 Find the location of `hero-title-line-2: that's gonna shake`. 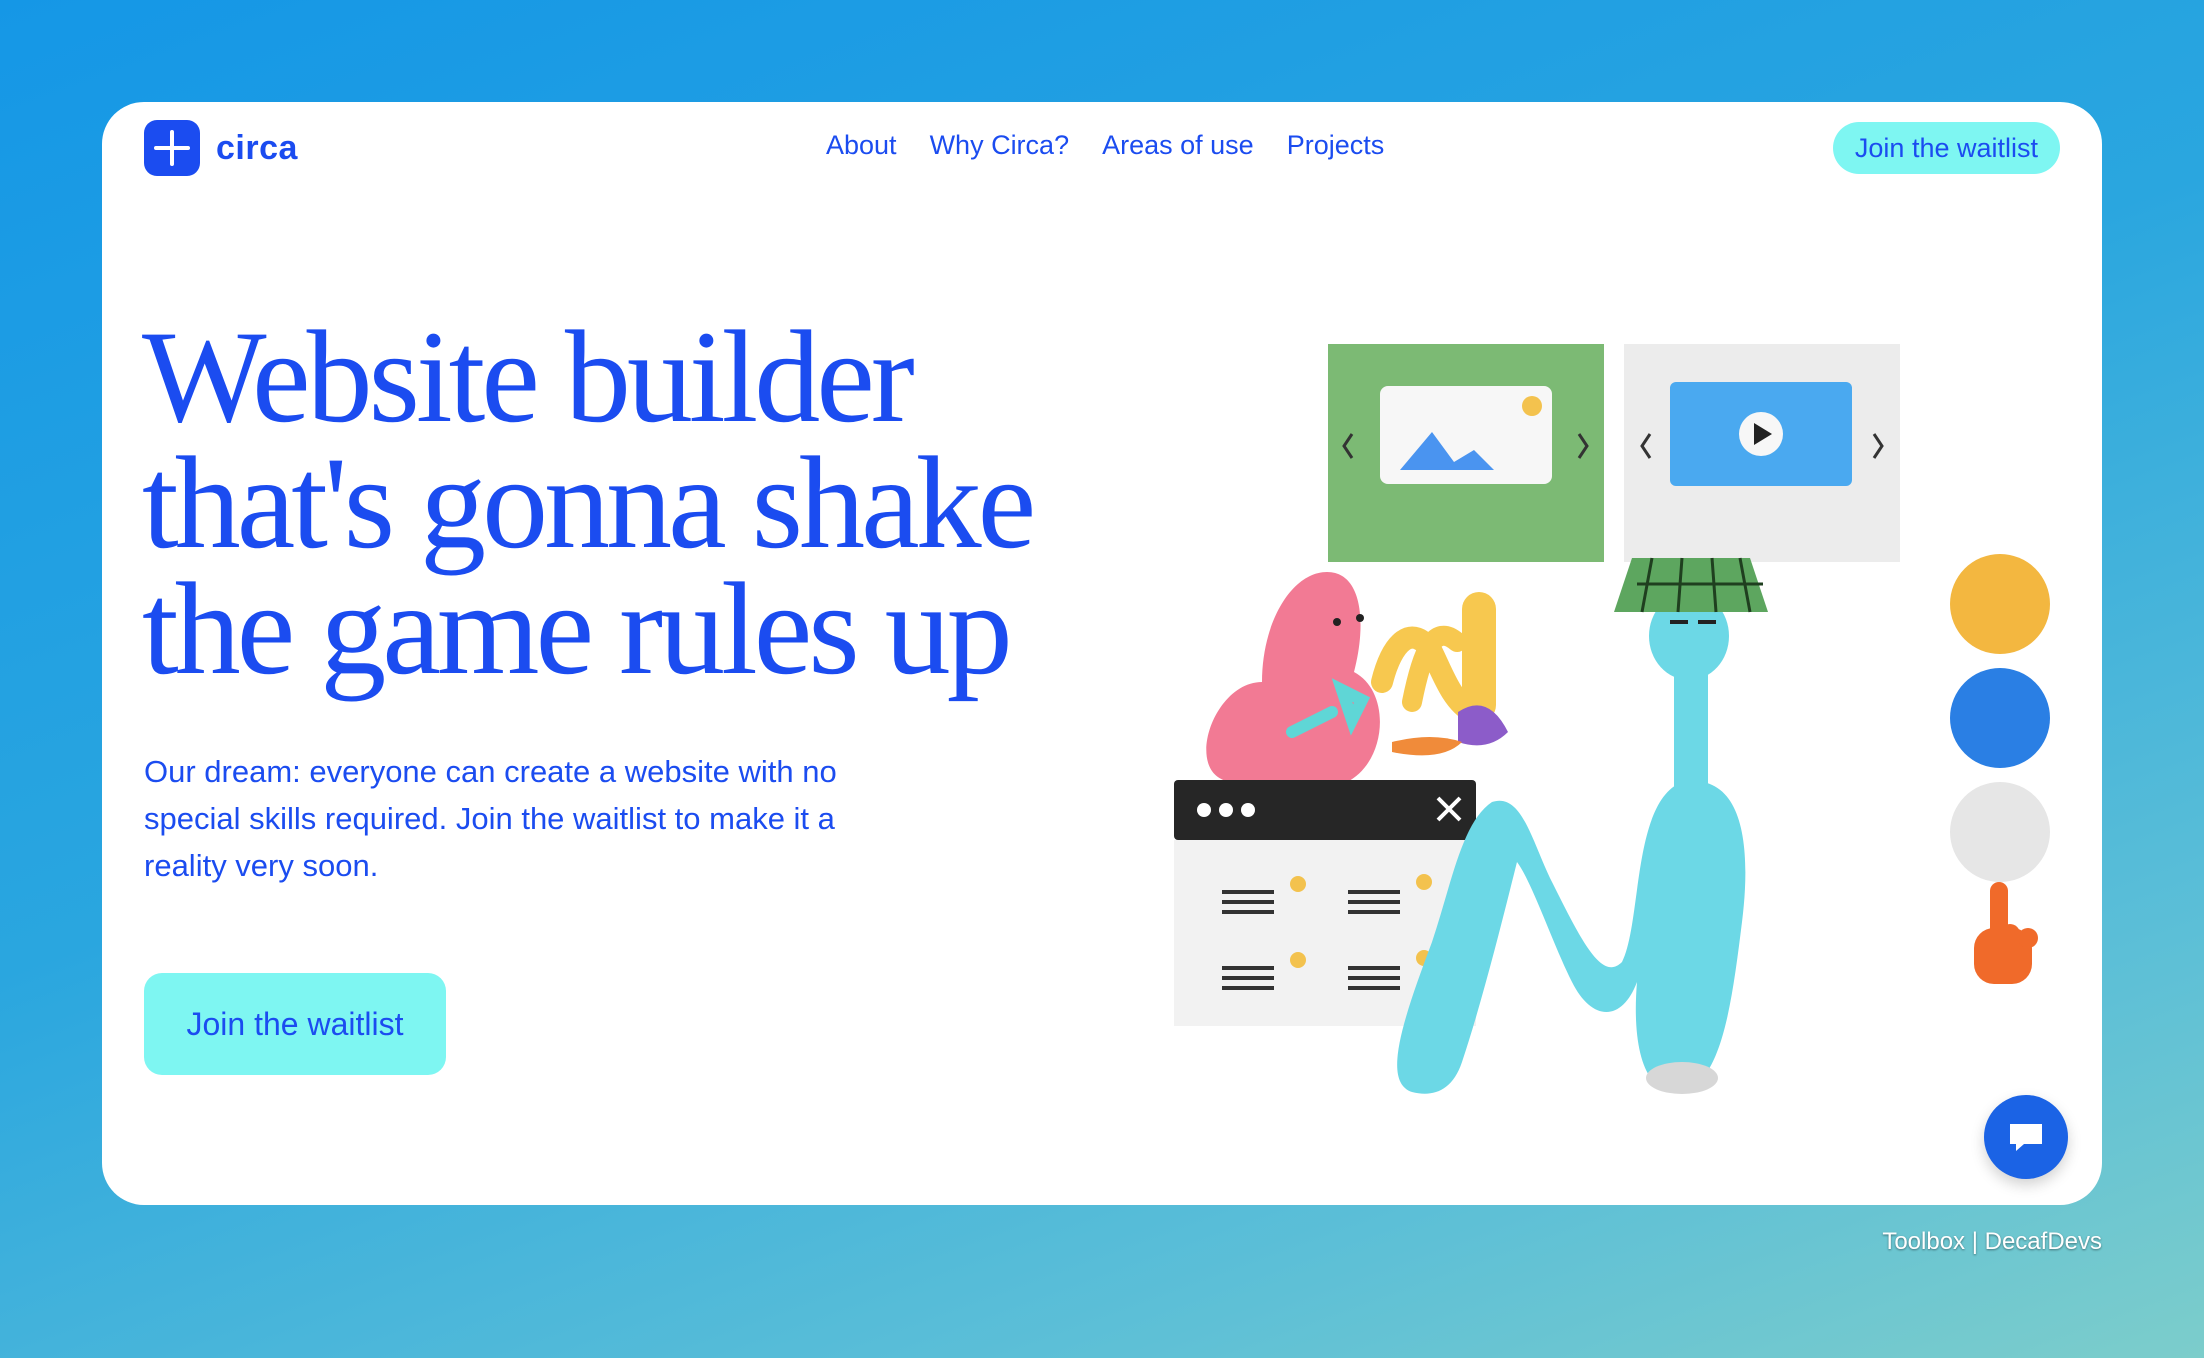

hero-title-line-2: that's gonna shake is located at coordinates (589, 502).